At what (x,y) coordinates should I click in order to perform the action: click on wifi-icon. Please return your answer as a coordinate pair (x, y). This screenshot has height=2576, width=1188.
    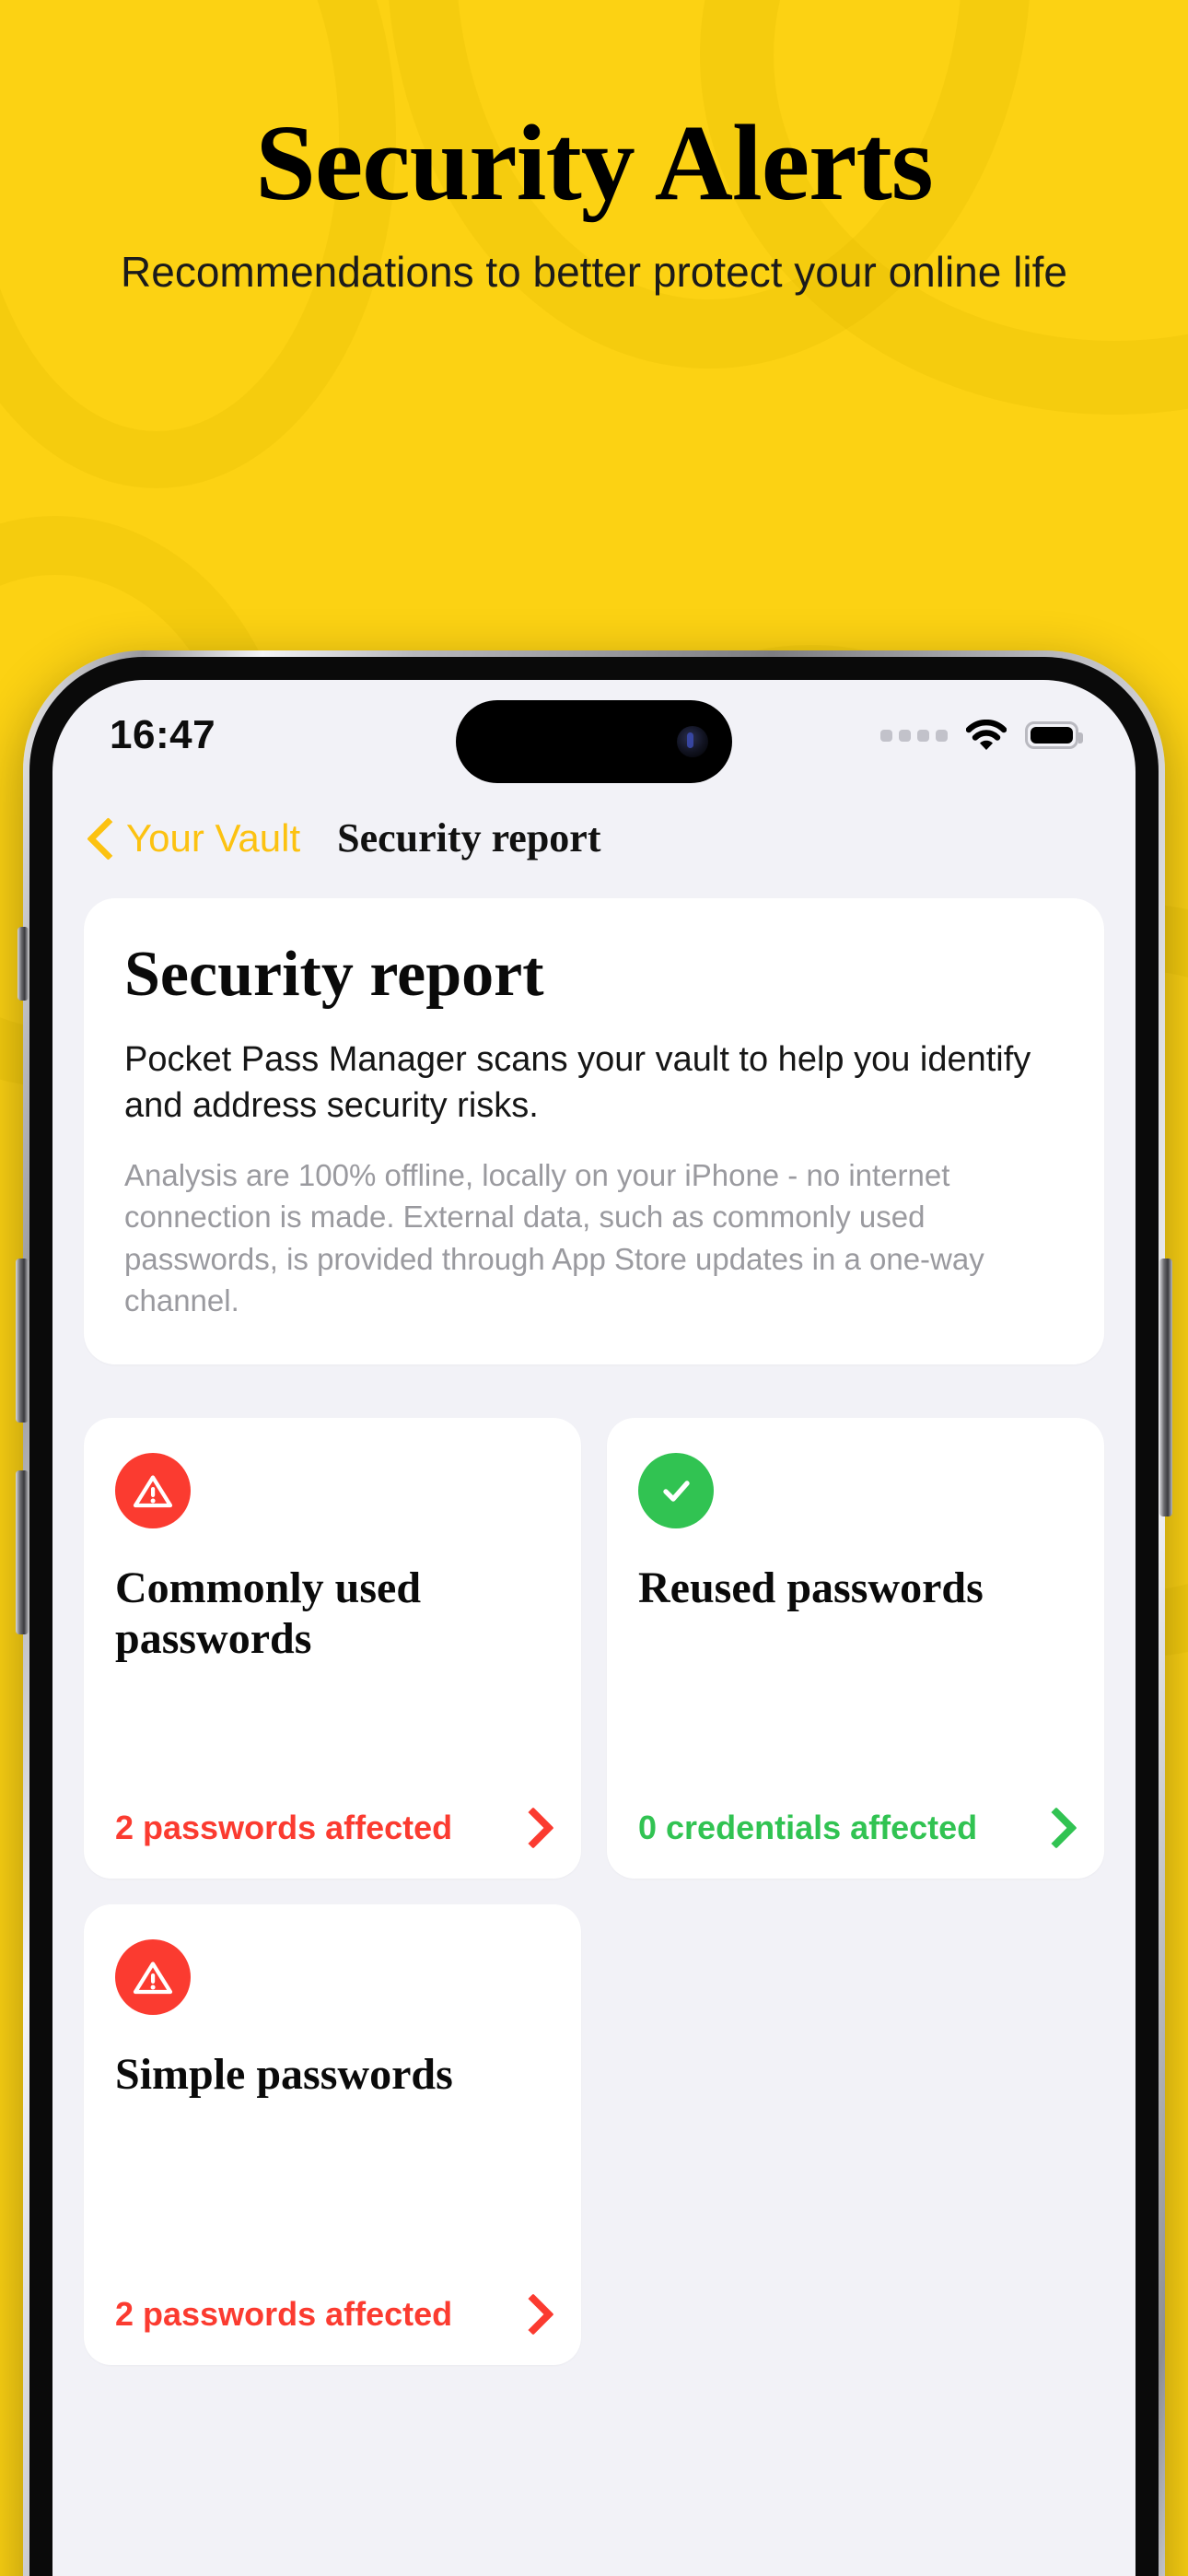
    Looking at the image, I should click on (986, 735).